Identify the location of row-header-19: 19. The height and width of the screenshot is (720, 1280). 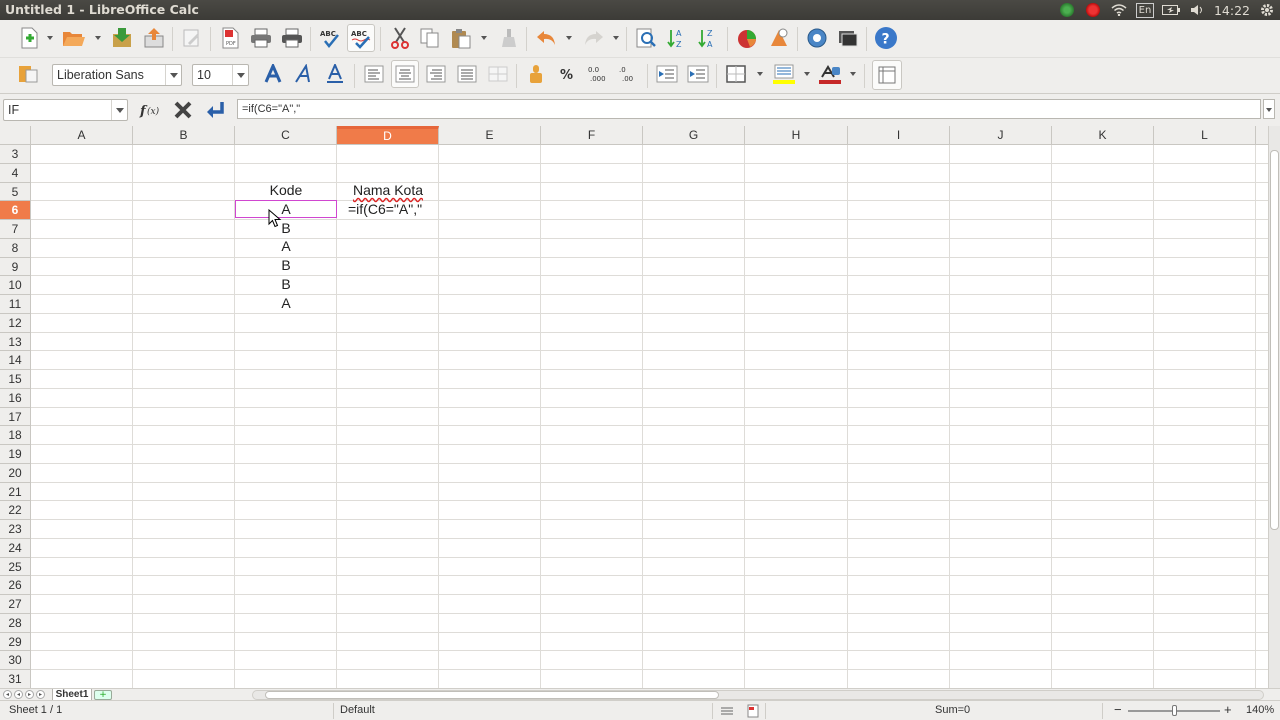
(15, 454).